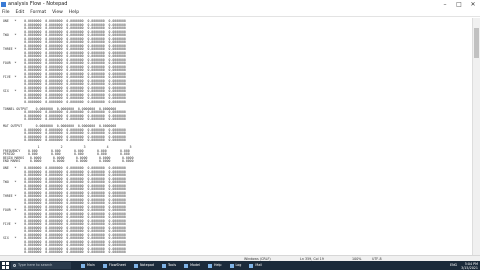  What do you see at coordinates (240, 4) in the screenshot?
I see `title-bar: analysis Flow - Notepad – □ ✕` at bounding box center [240, 4].